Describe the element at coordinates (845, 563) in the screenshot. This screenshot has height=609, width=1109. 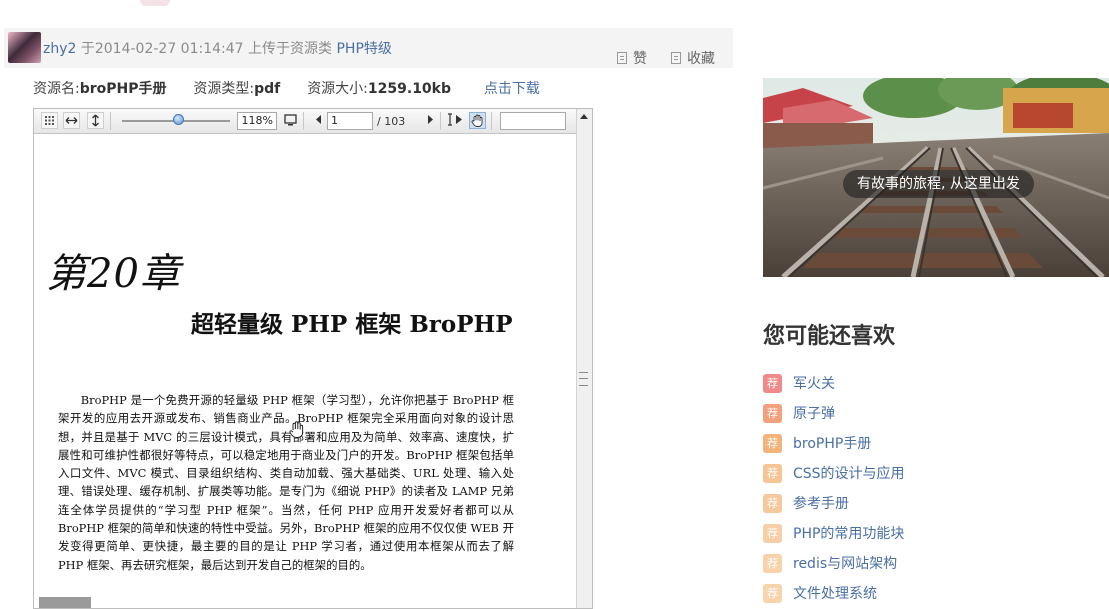
I see `recommend-link: redis与网站架构` at that location.